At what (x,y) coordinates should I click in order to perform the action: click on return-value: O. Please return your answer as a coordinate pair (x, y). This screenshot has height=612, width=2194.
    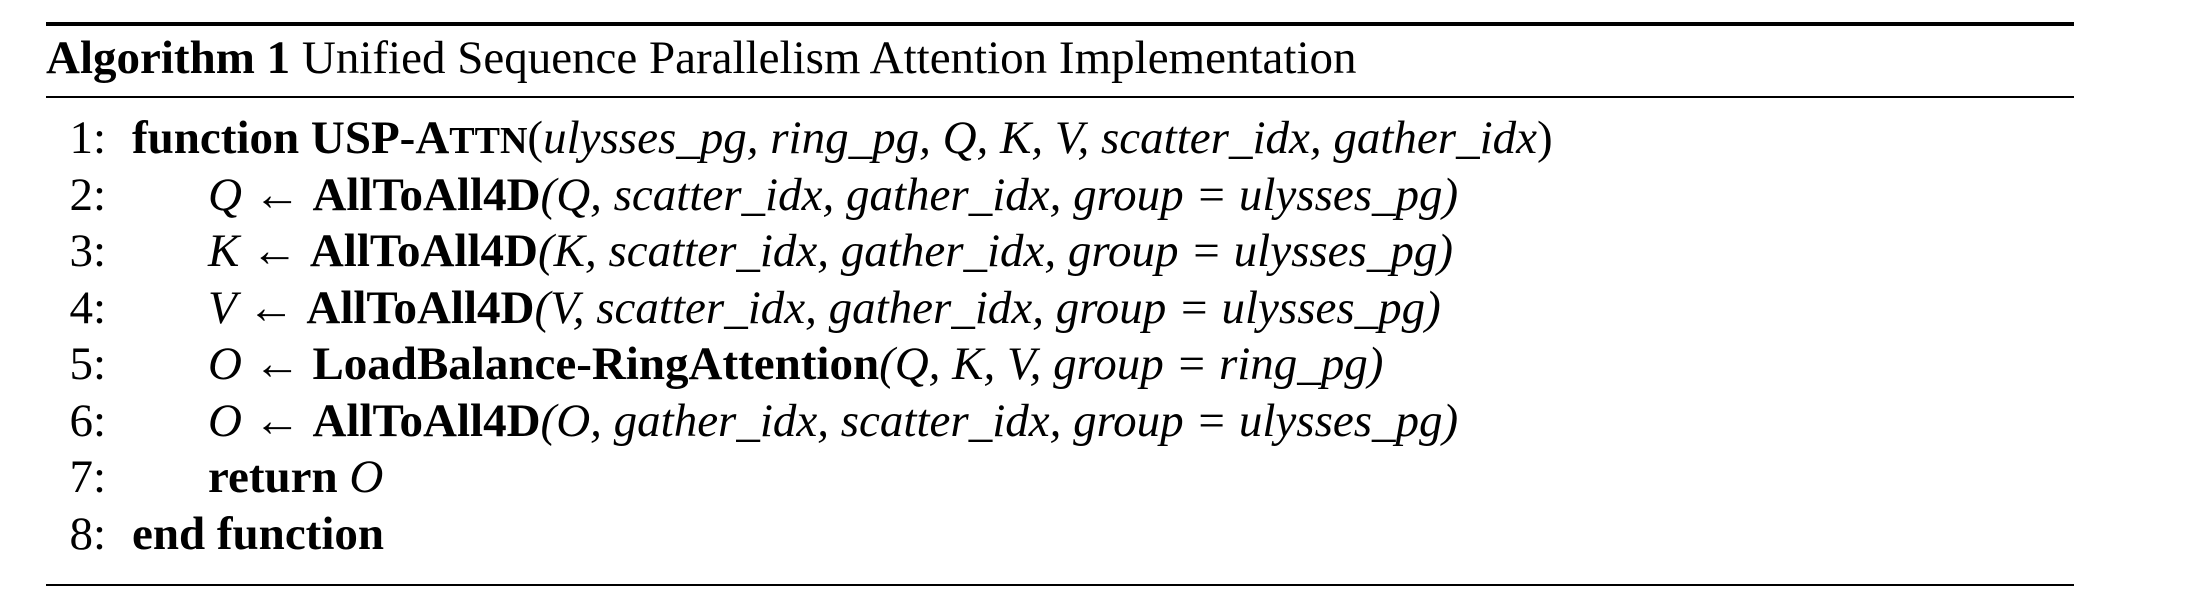
    Looking at the image, I should click on (366, 477).